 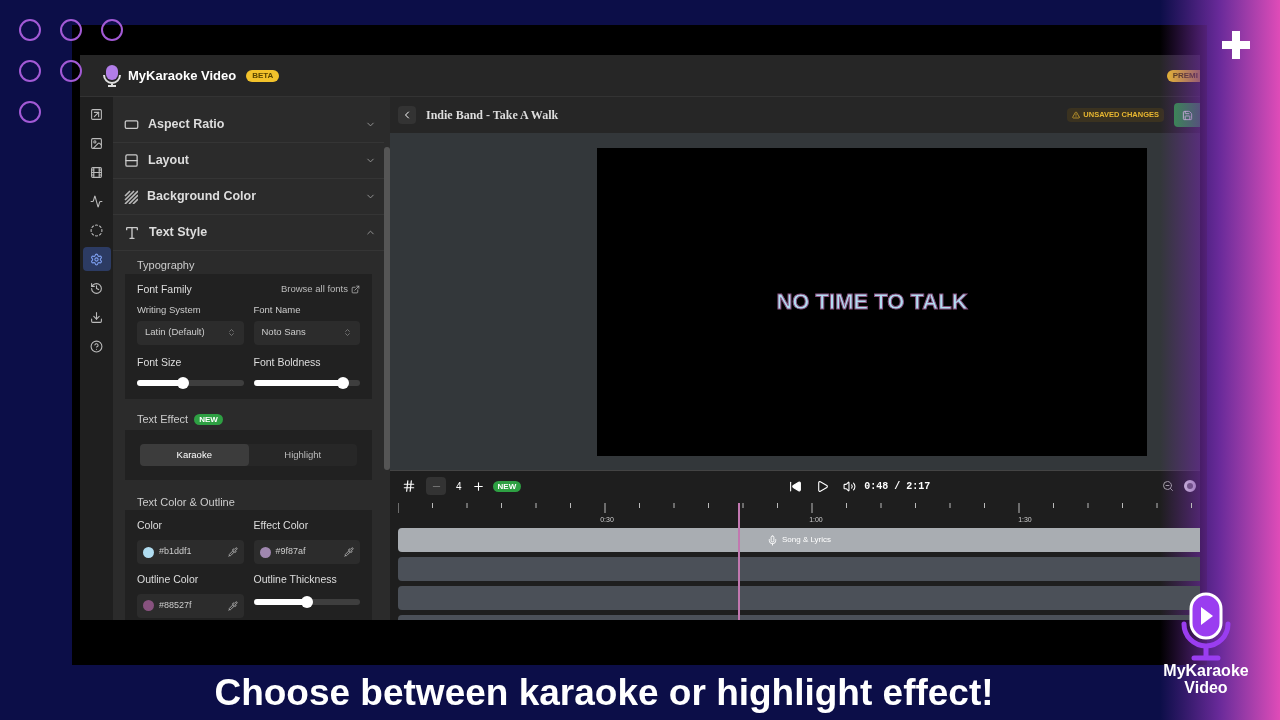 I want to click on waveform-icon, so click(x=96, y=201).